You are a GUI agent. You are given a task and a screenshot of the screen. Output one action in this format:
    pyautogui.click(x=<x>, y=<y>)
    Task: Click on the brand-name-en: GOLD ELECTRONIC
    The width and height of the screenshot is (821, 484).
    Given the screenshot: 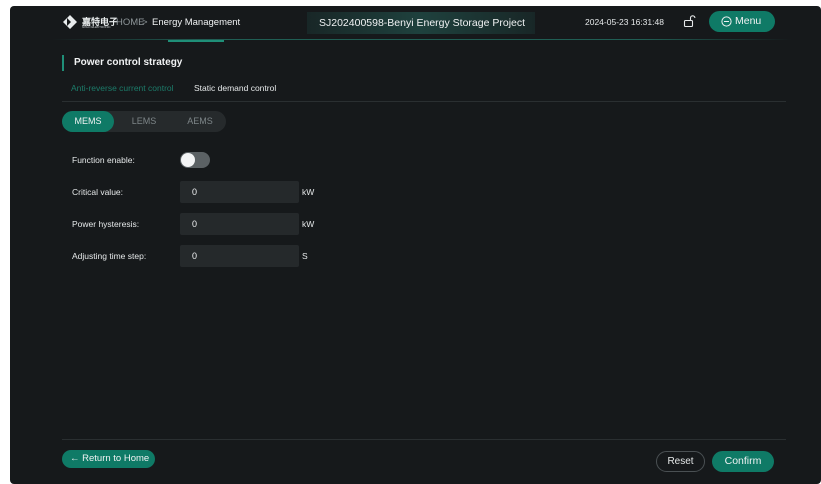 What is the action you would take?
    pyautogui.click(x=96, y=27)
    